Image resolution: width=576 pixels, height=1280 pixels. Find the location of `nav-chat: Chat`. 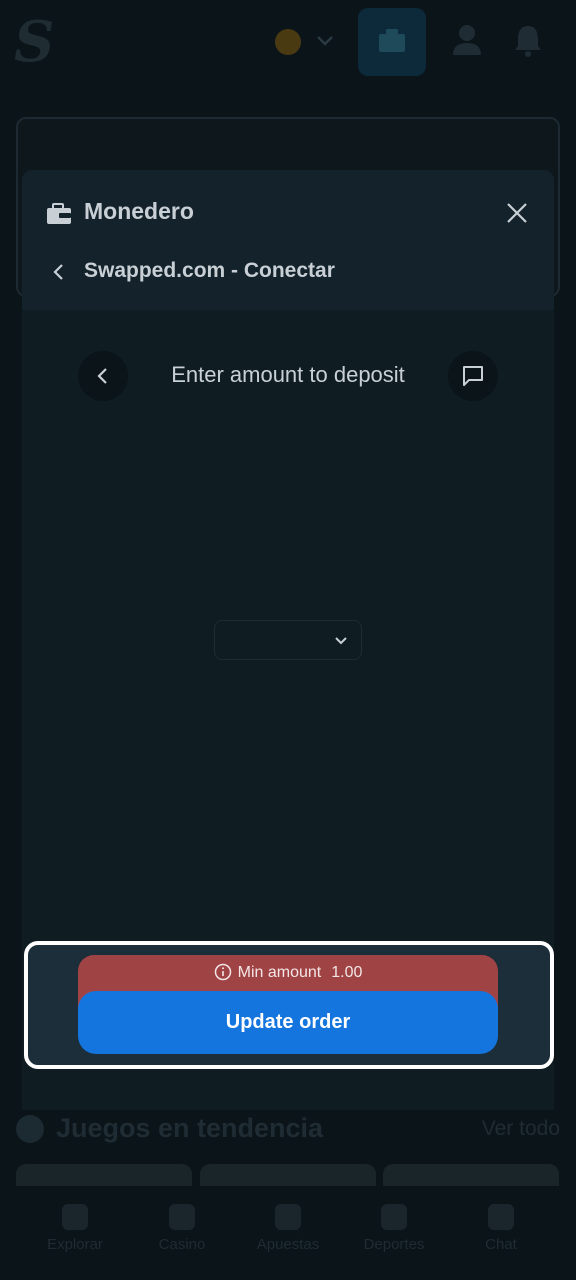

nav-chat: Chat is located at coordinates (501, 1228).